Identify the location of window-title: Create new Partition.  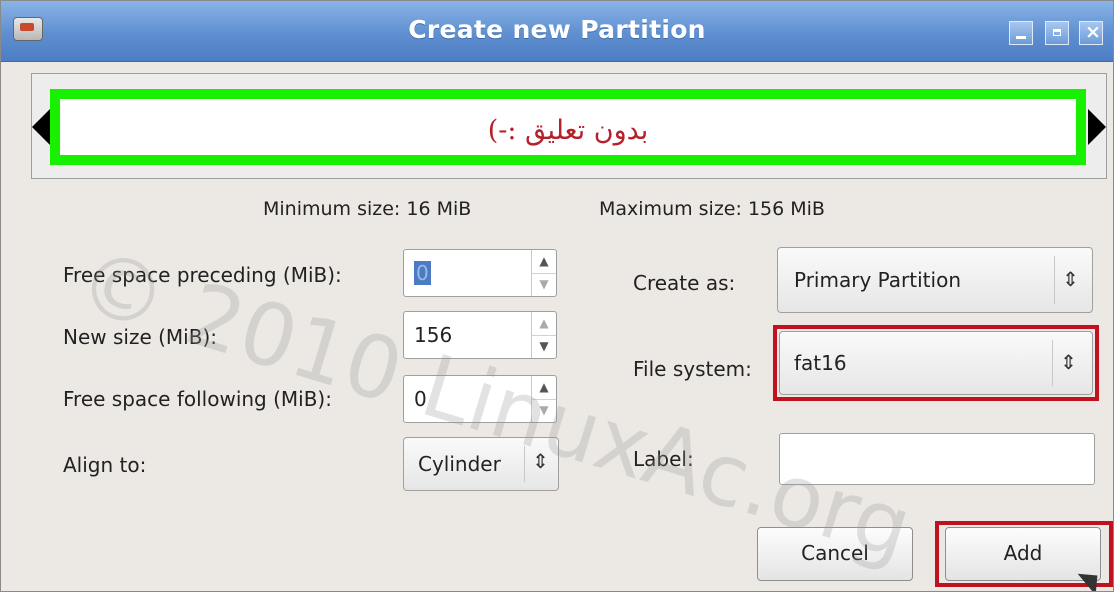
(557, 29).